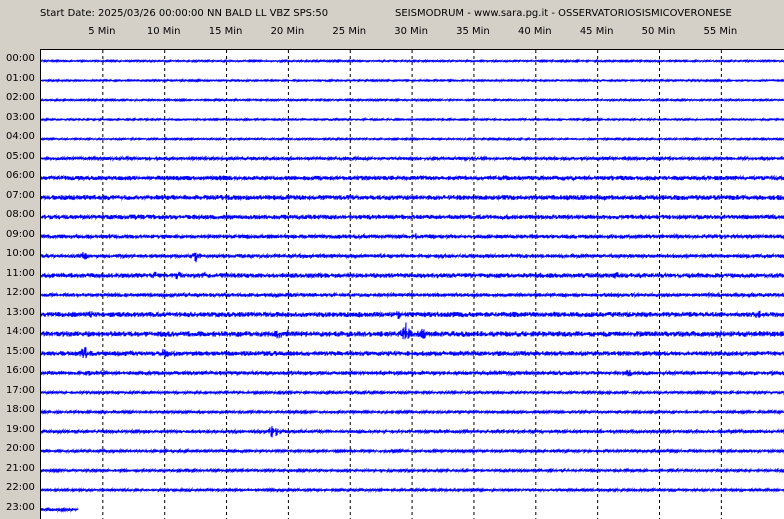 The image size is (784, 519). I want to click on hour-label: 05:00, so click(20, 156).